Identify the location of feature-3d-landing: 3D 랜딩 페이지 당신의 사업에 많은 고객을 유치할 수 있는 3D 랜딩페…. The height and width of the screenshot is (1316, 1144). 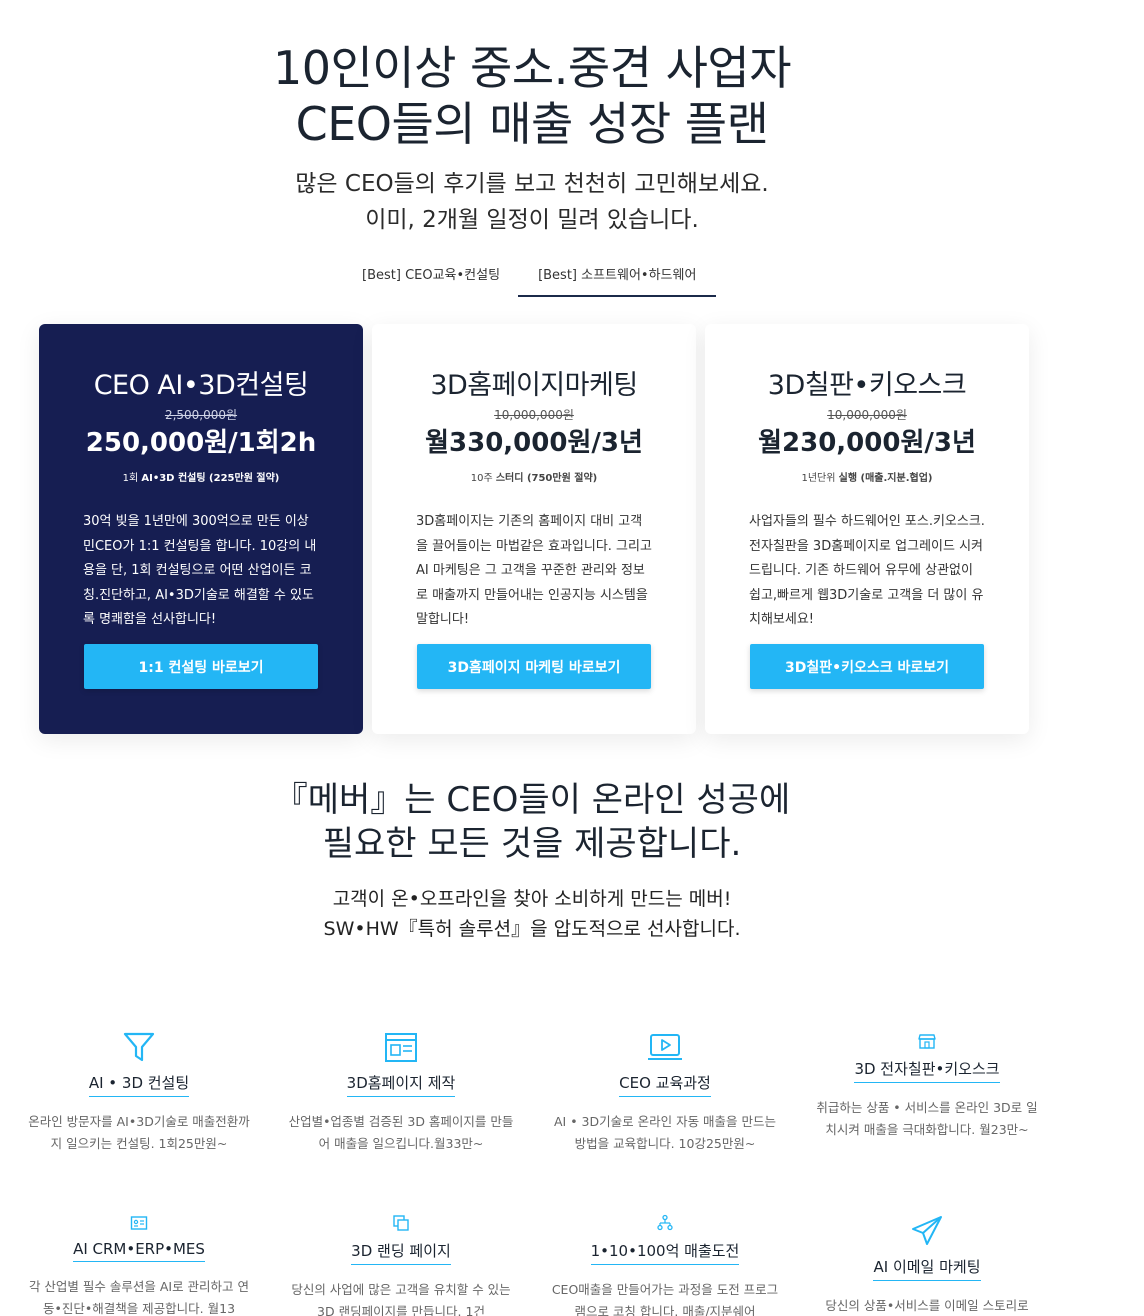
(401, 1265).